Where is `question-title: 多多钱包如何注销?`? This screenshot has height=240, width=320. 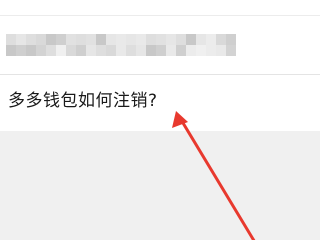 question-title: 多多钱包如何注销? is located at coordinates (83, 101).